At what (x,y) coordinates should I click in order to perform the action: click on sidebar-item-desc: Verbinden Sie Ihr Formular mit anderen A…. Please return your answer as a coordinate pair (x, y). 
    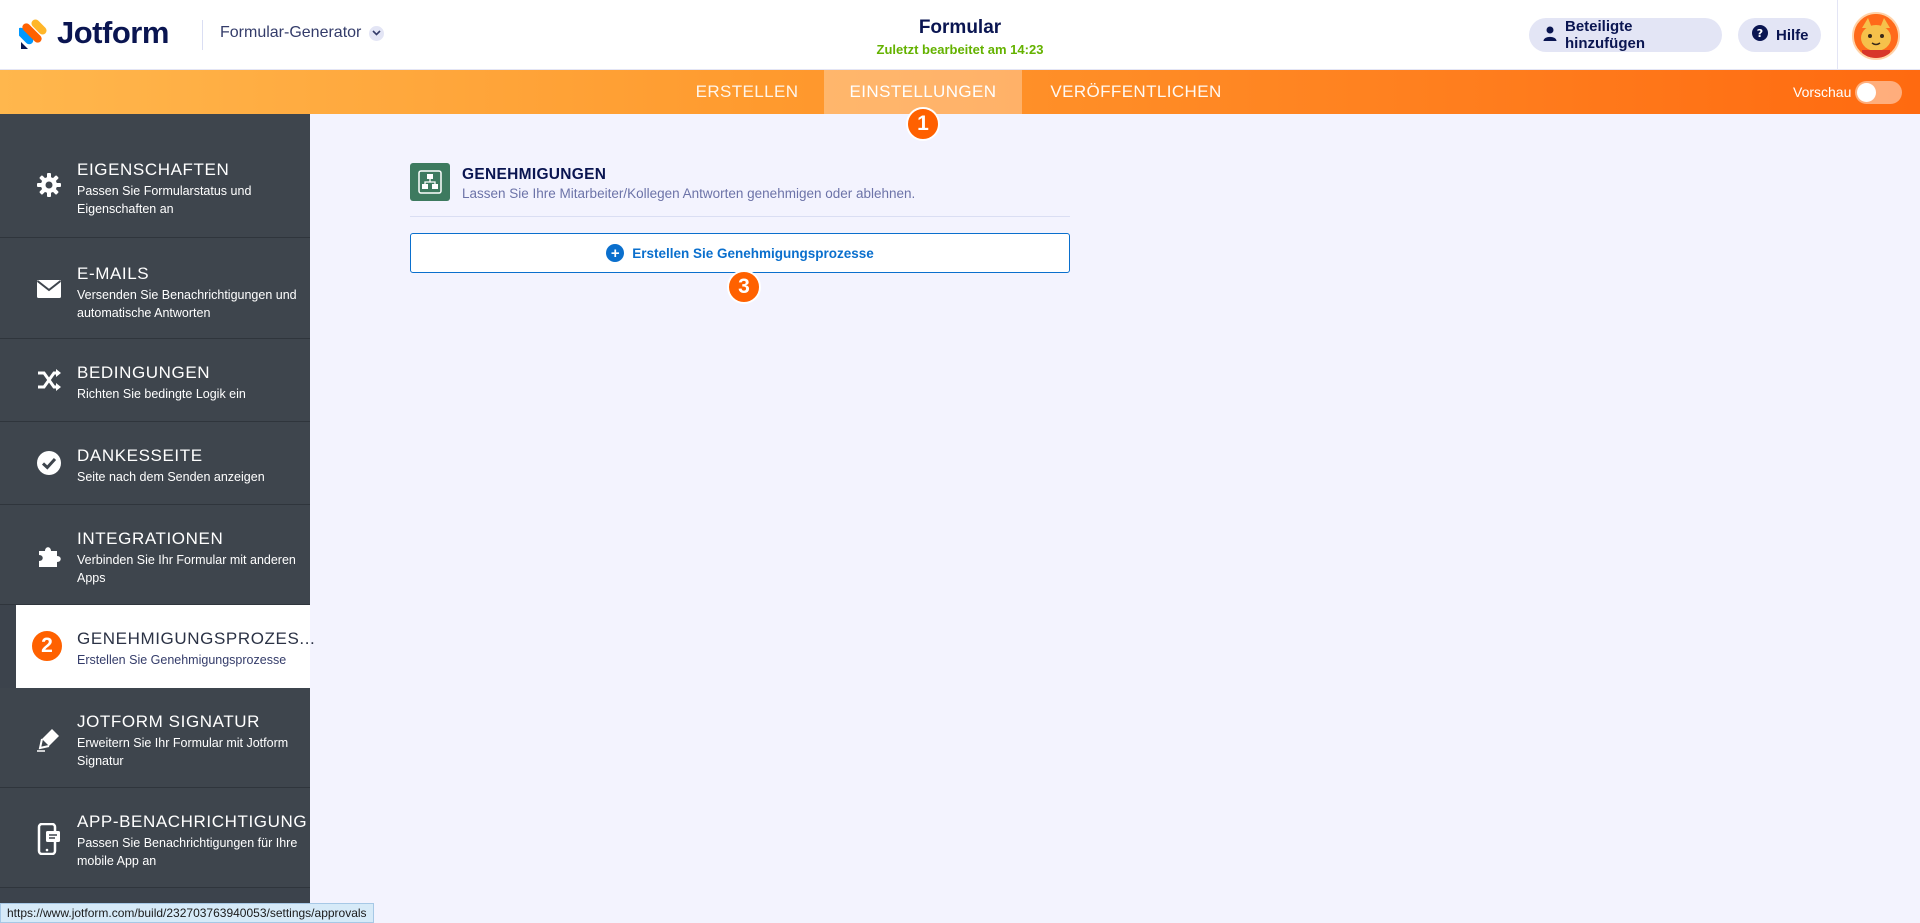
    Looking at the image, I should click on (186, 569).